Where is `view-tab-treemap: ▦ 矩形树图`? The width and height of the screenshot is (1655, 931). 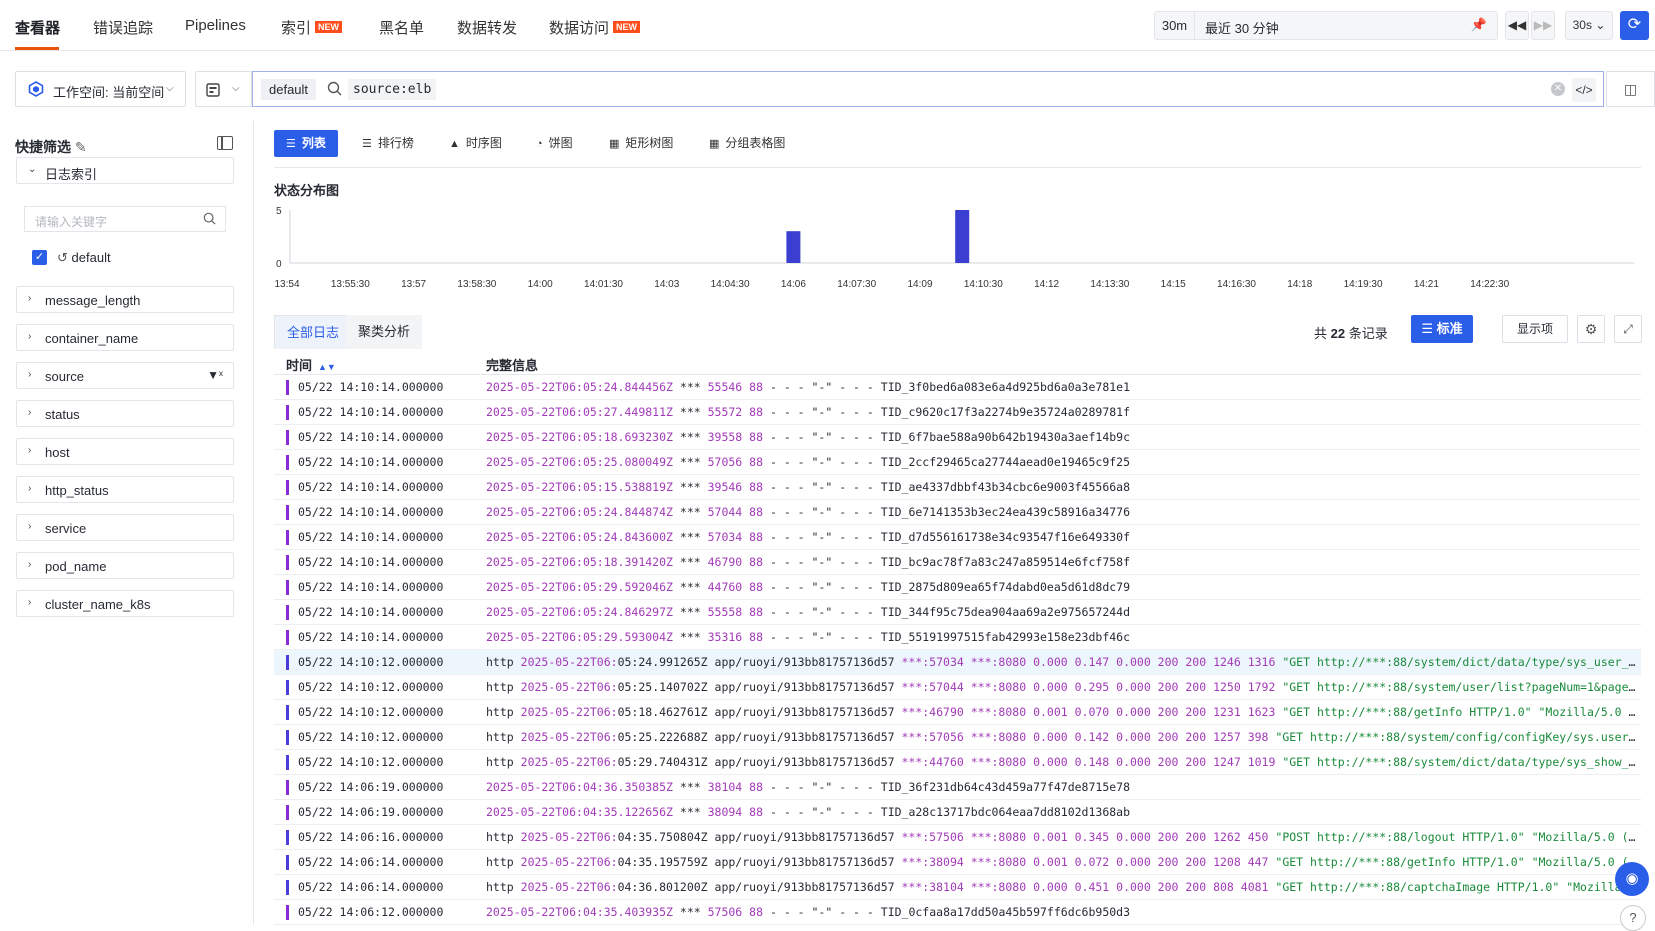 view-tab-treemap: ▦ 矩形树图 is located at coordinates (641, 143).